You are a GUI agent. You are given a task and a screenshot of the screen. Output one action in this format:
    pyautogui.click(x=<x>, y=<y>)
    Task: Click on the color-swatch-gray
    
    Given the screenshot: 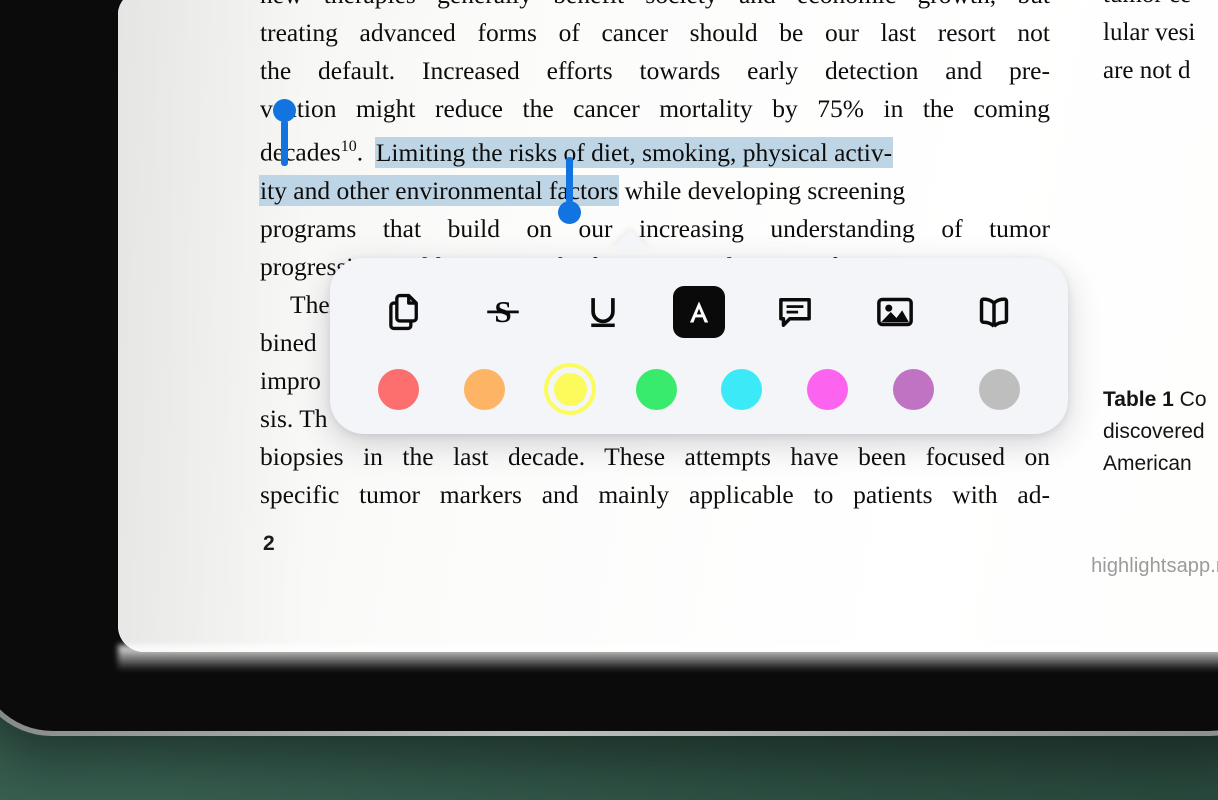 What is the action you would take?
    pyautogui.click(x=999, y=389)
    